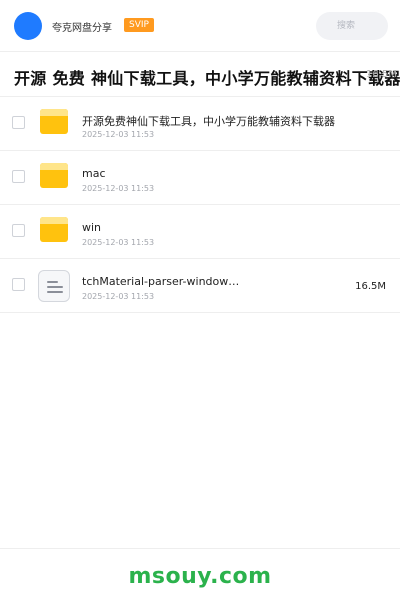  I want to click on file-name: 开源免费神仙下载工具，中小学万能教辅资料下载器, so click(208, 121).